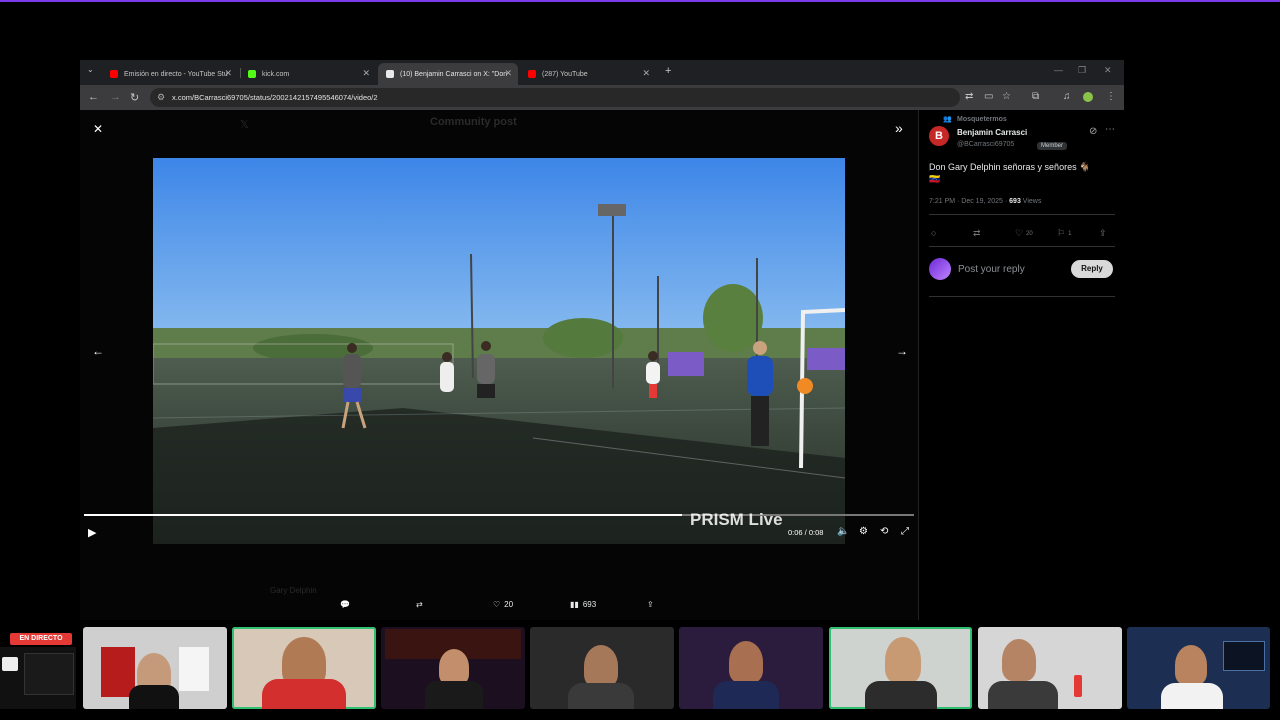  I want to click on menu-icon: ⋮, so click(1111, 96).